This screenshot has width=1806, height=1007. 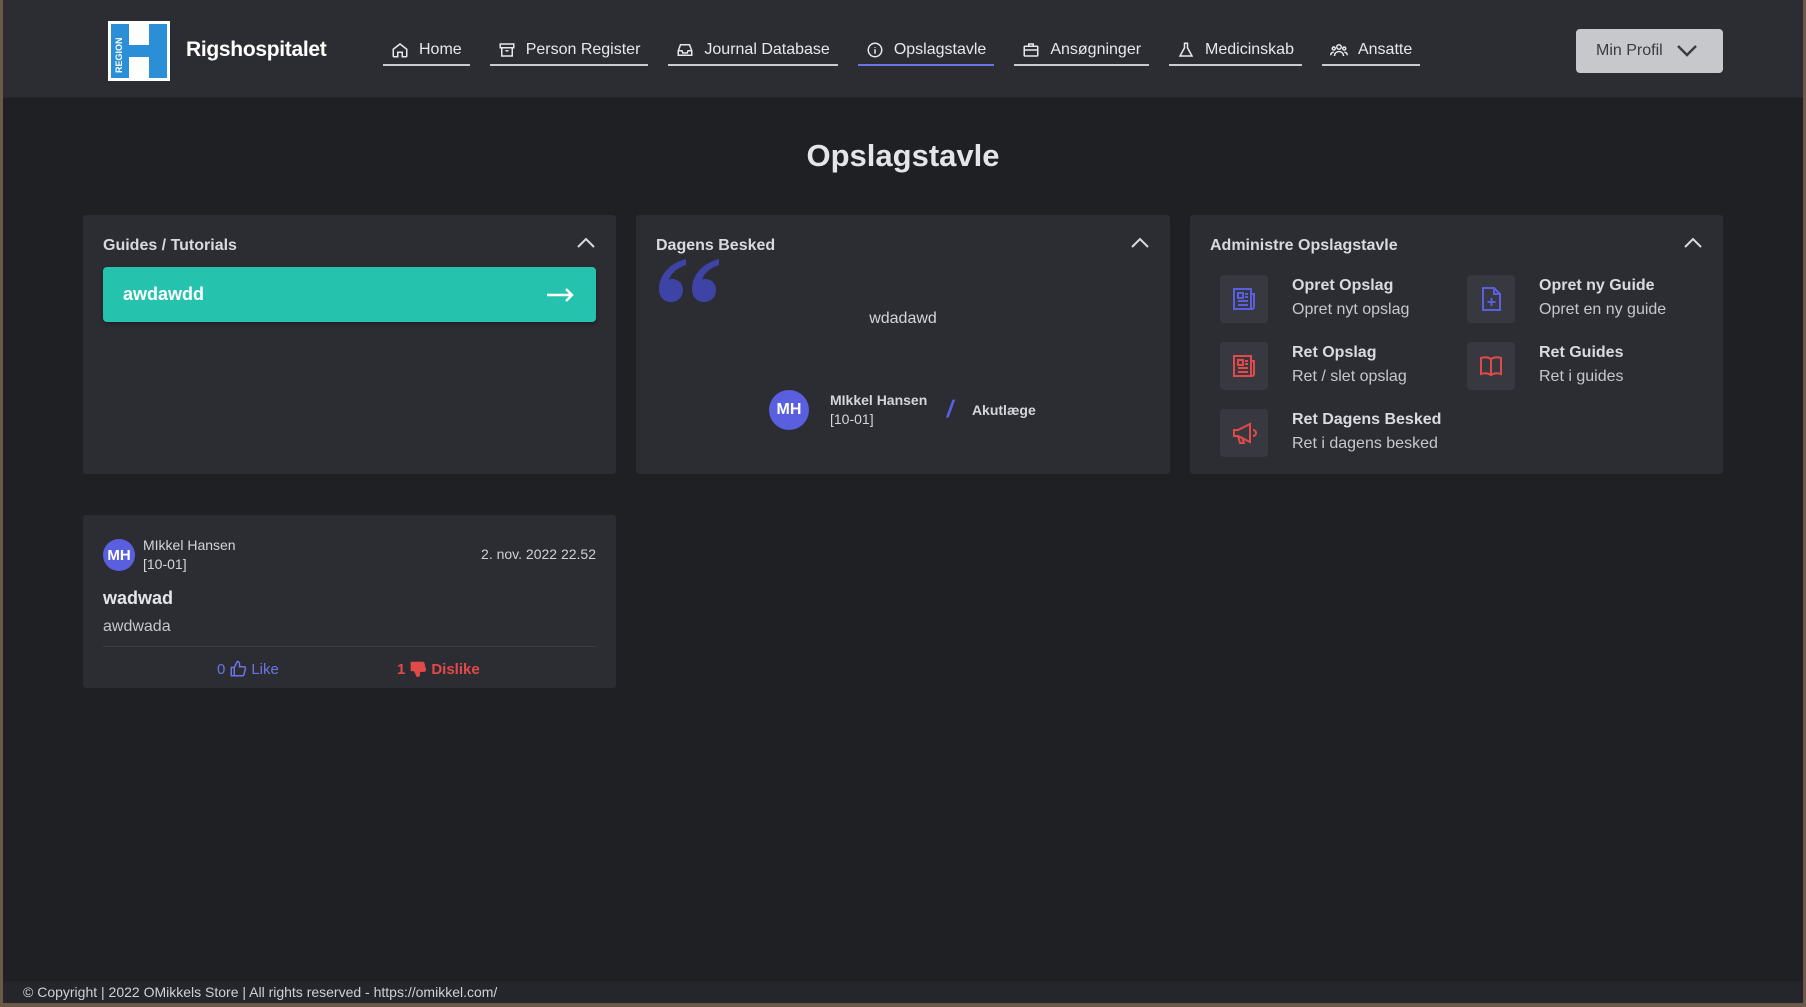 I want to click on nav-person-register: Person Register, so click(x=569, y=51).